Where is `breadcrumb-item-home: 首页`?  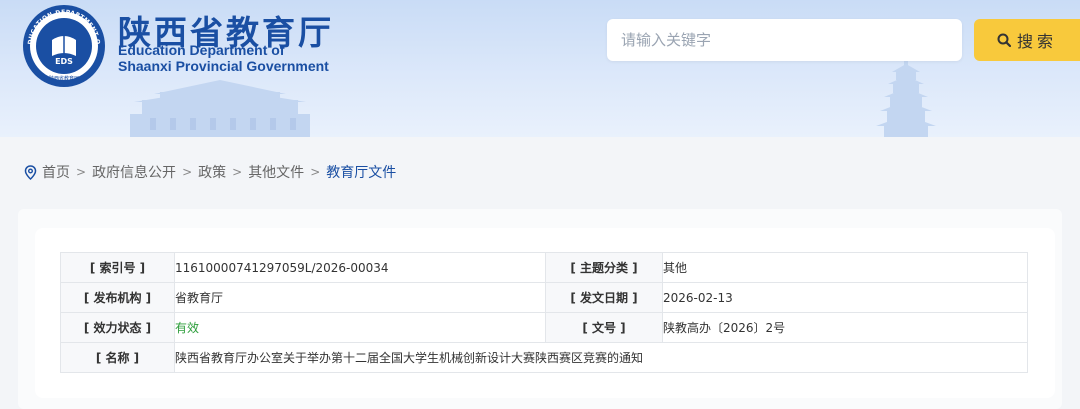 breadcrumb-item-home: 首页 is located at coordinates (56, 172).